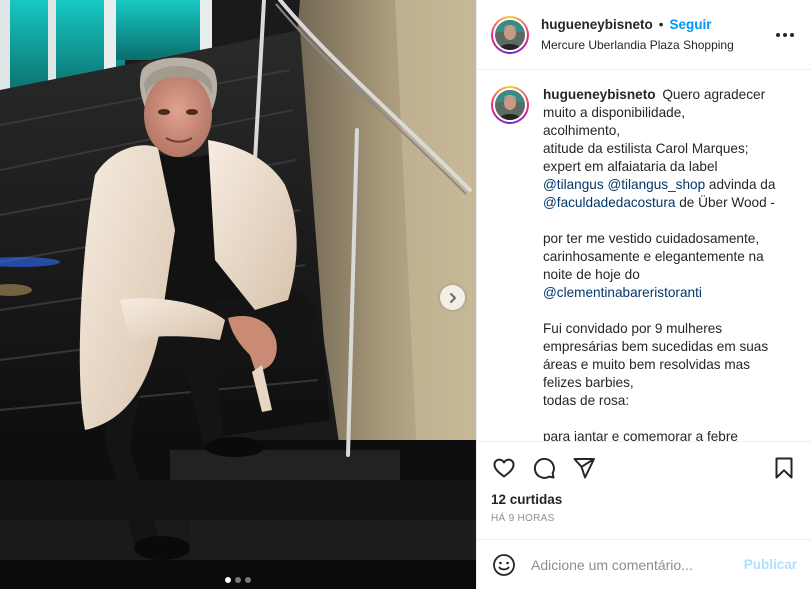 This screenshot has height=589, width=811. I want to click on author-username: hugueneybisneto, so click(597, 24).